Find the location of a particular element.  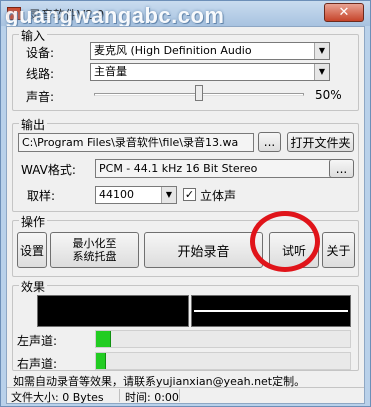

output-path-field: C:\Program Files\录音软件\file\录音13.wa is located at coordinates (136, 142).